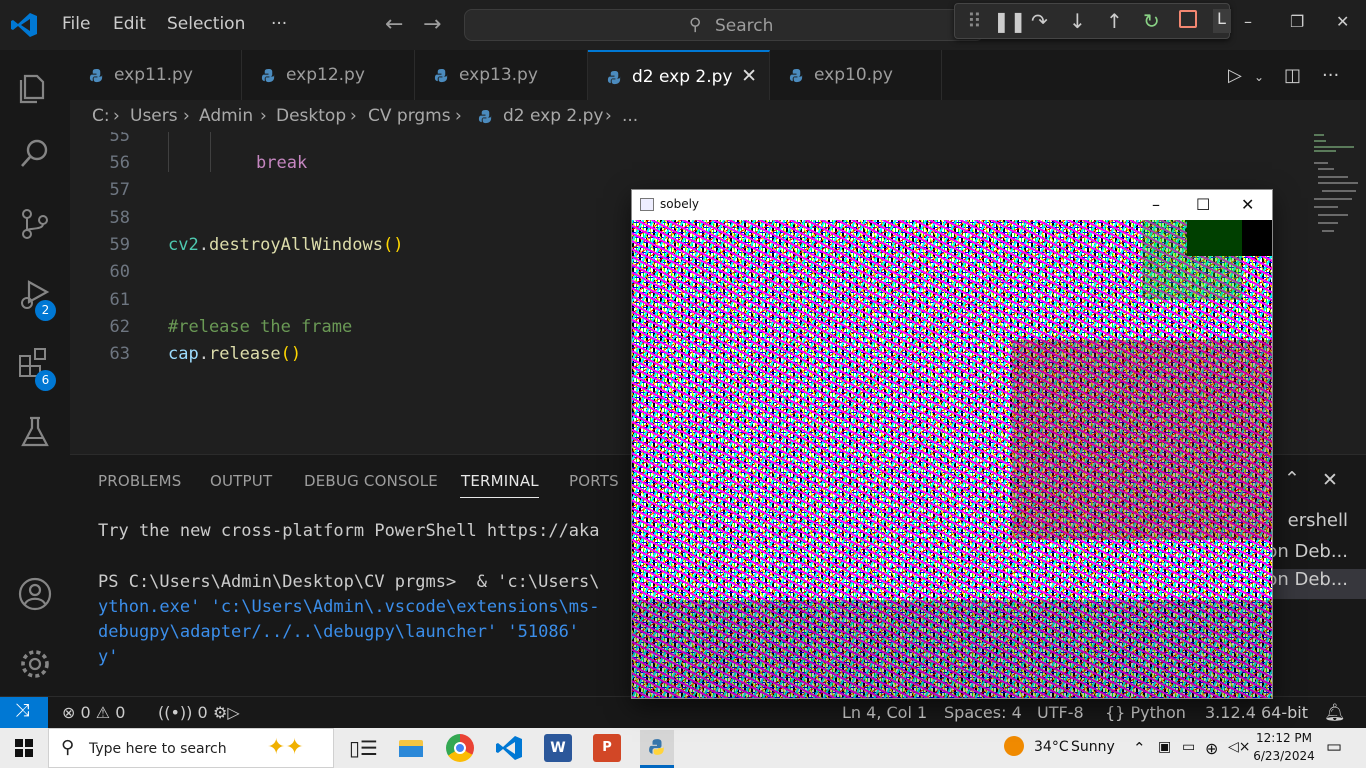  I want to click on maximize-panel-chevron-icon: ⌃, so click(1292, 479).